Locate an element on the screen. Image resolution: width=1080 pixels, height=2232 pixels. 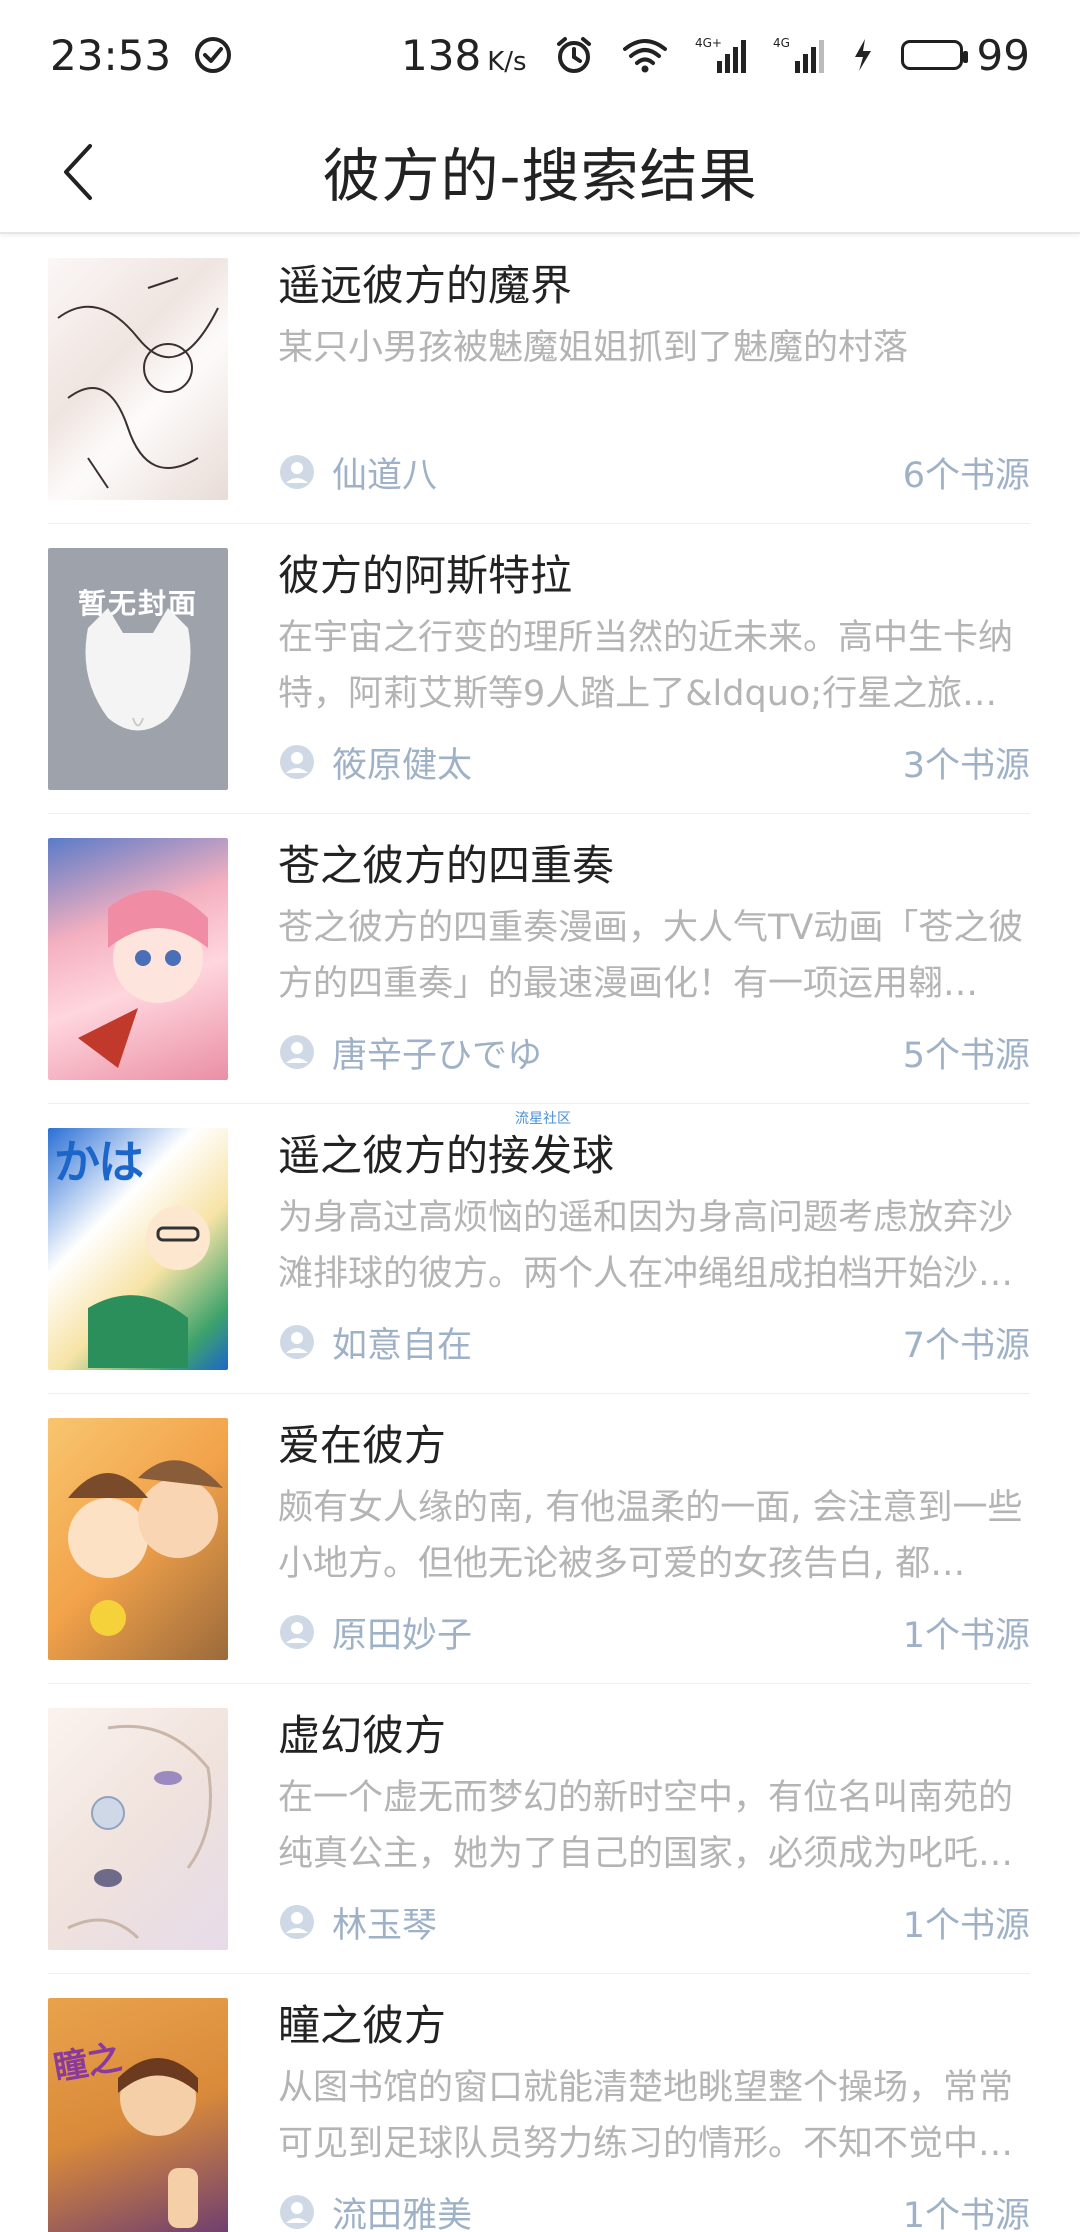
check-circle-icon is located at coordinates (213, 55).